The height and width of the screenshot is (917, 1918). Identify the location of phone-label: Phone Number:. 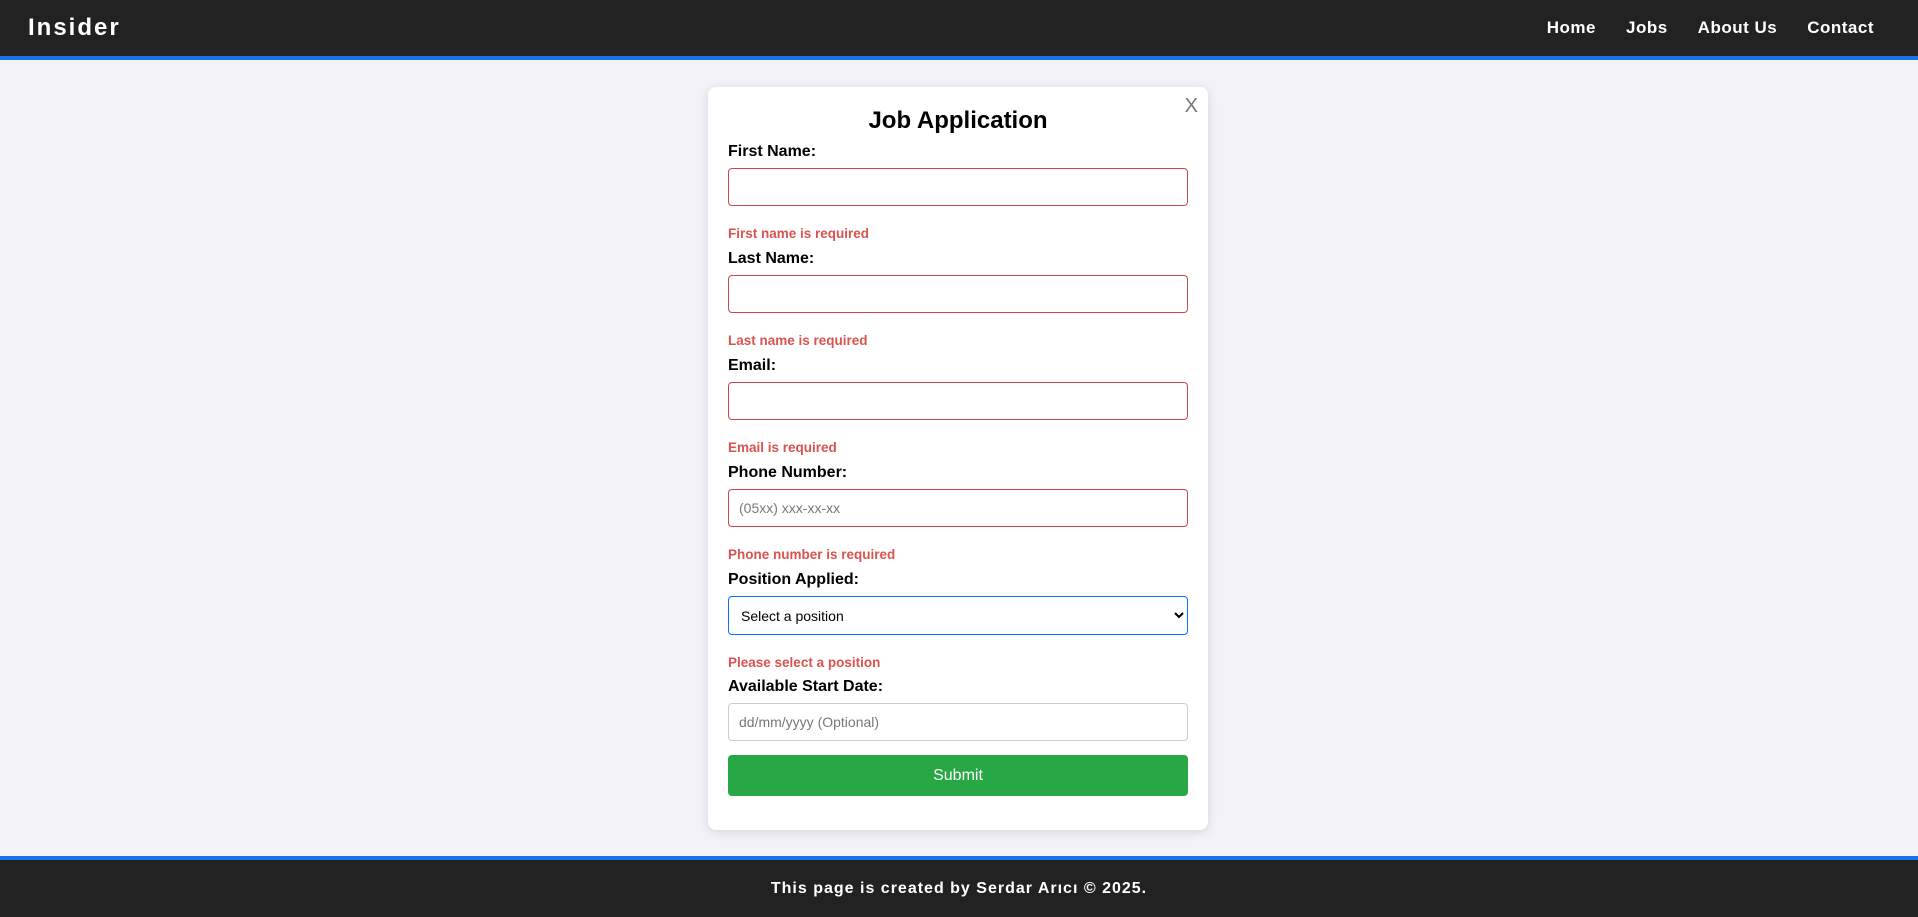
(788, 472).